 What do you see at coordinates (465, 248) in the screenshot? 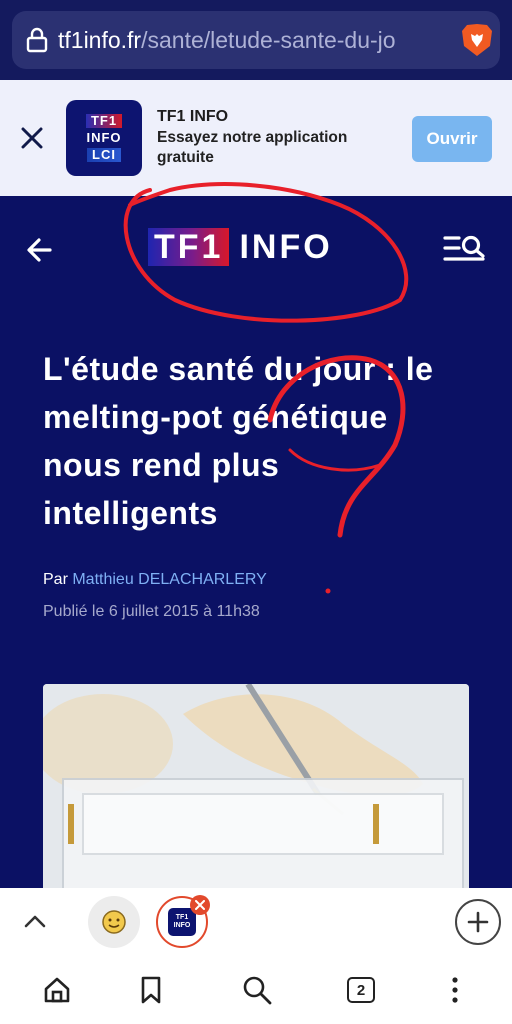
I see `menu-search-icon` at bounding box center [465, 248].